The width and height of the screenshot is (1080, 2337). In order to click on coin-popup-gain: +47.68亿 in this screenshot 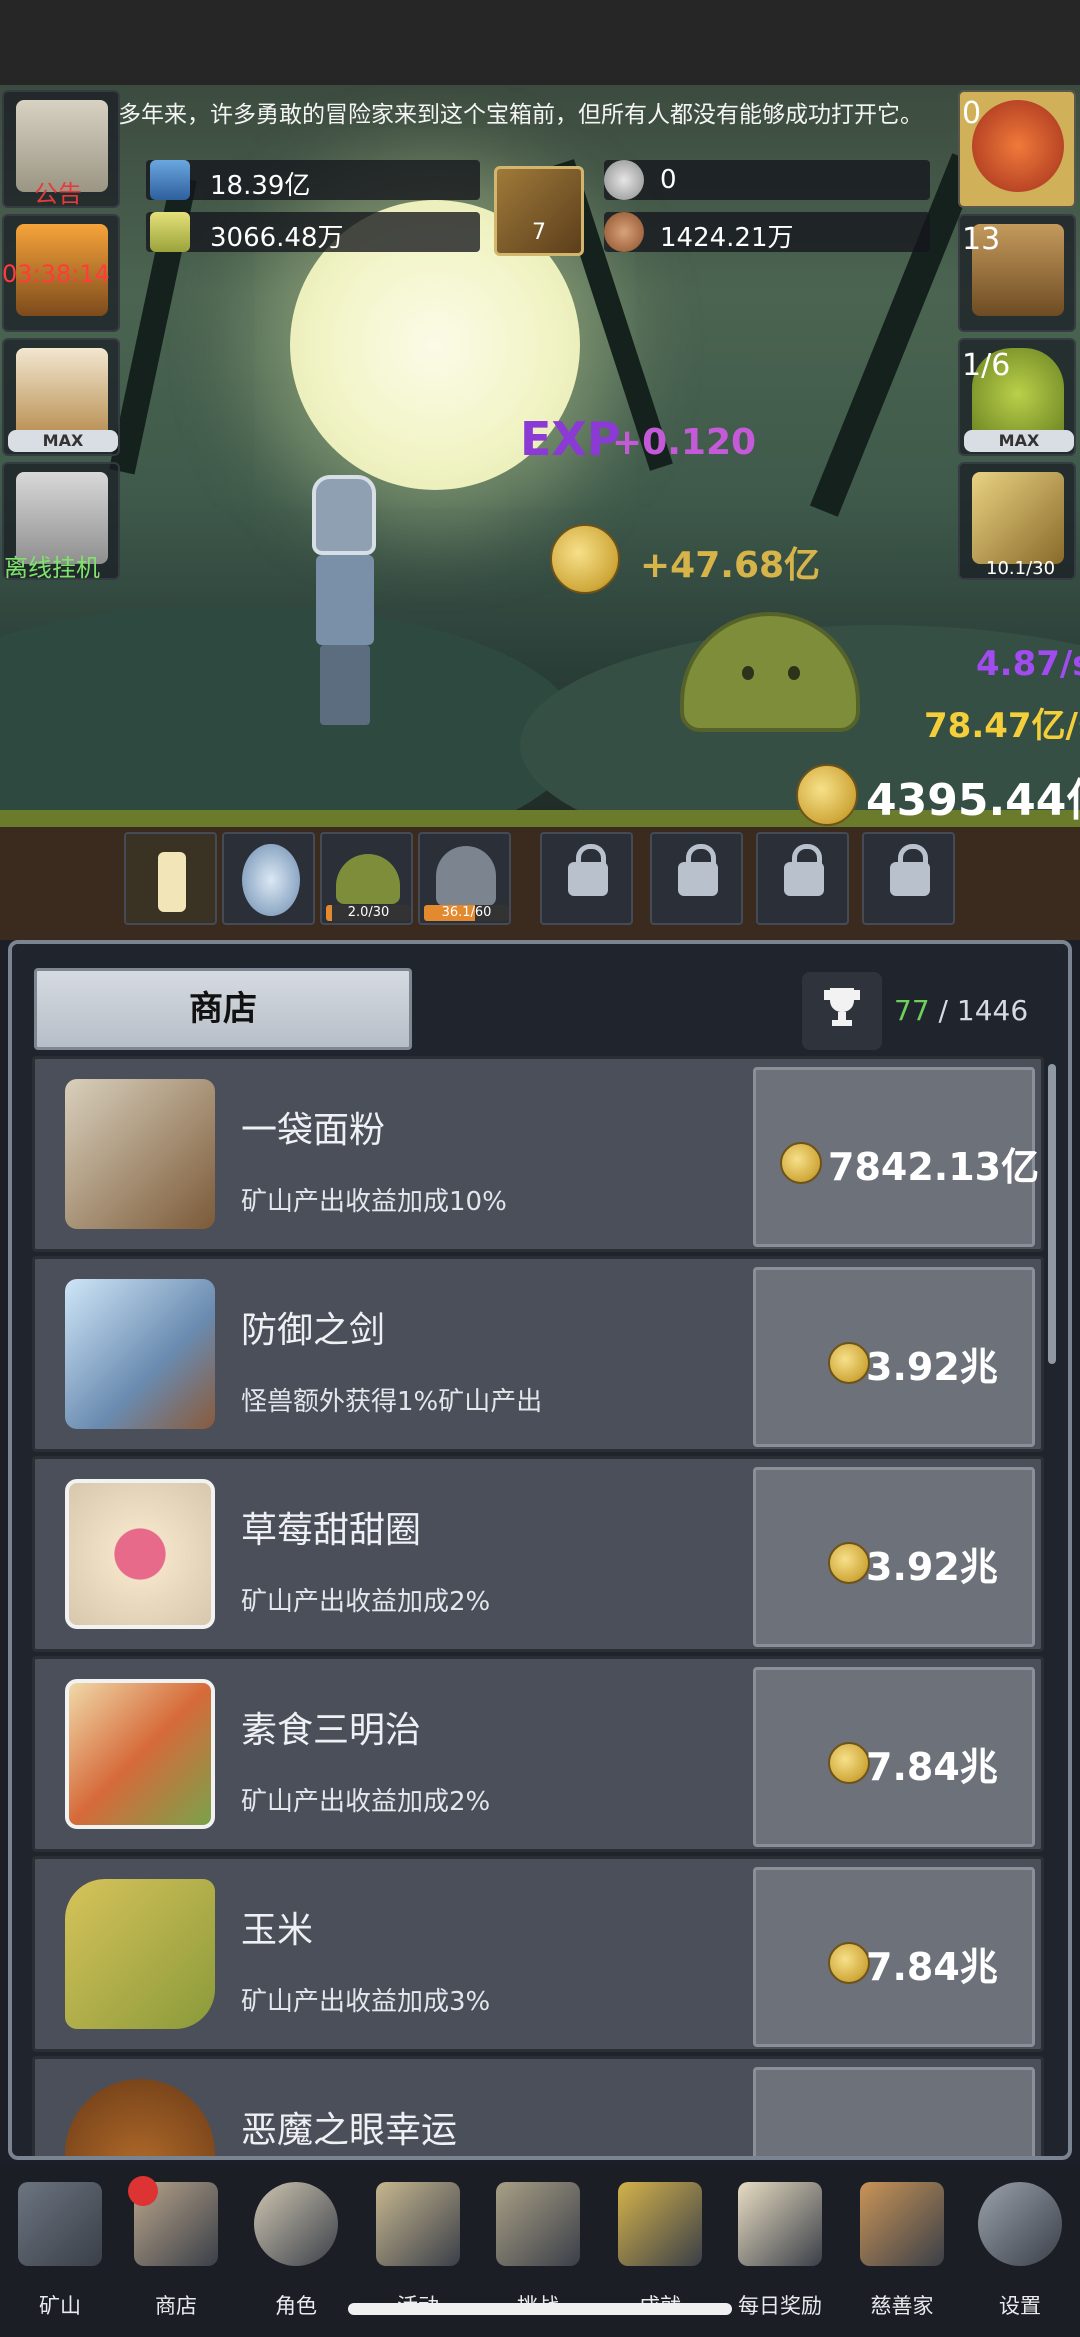, I will do `click(730, 565)`.